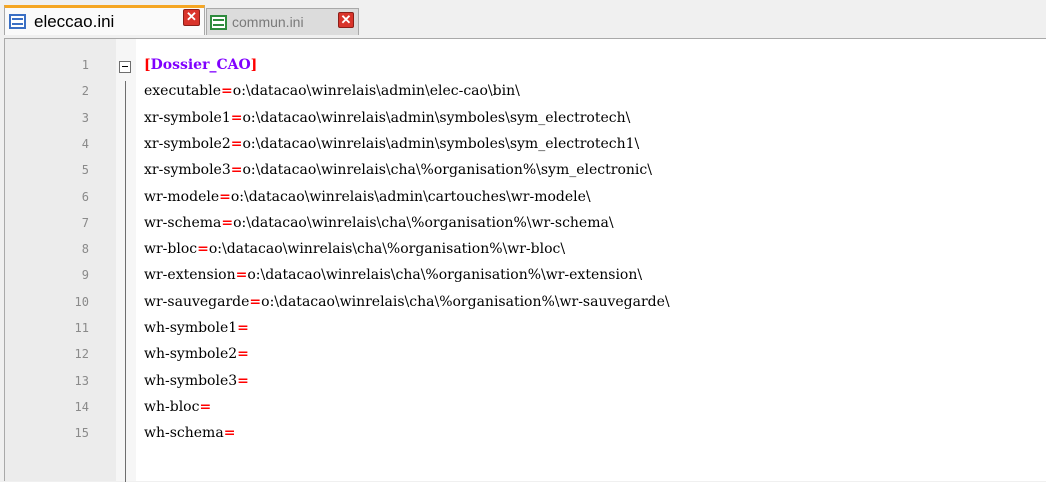 This screenshot has width=1046, height=482. I want to click on ini-key: wh-symbole3, so click(191, 380).